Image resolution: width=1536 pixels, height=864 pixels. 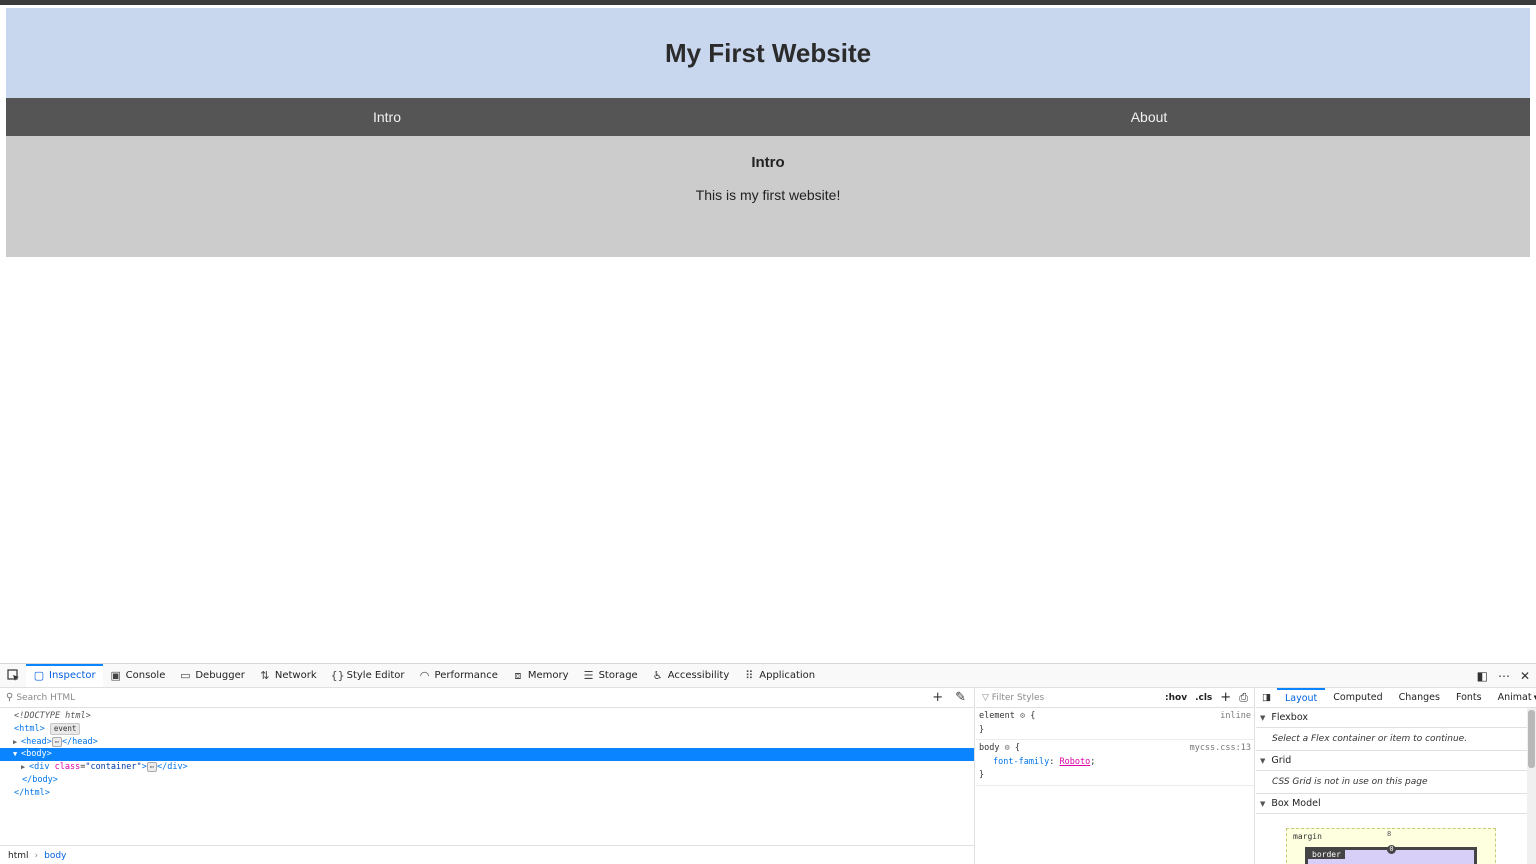 I want to click on tree-node-doctype: <!DOCTYPE html>, so click(x=487, y=716).